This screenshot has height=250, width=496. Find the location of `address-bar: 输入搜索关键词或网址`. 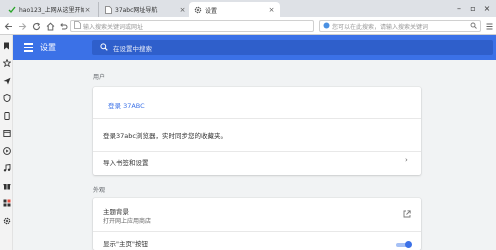

address-bar: 输入搜索关键词或网址 is located at coordinates (192, 26).